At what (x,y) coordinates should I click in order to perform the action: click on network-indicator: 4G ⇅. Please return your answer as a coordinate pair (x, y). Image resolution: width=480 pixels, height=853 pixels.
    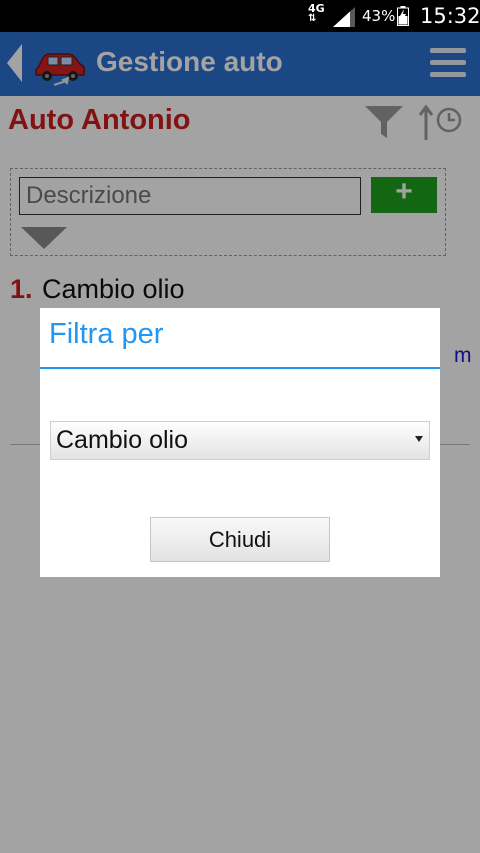
    Looking at the image, I should click on (316, 13).